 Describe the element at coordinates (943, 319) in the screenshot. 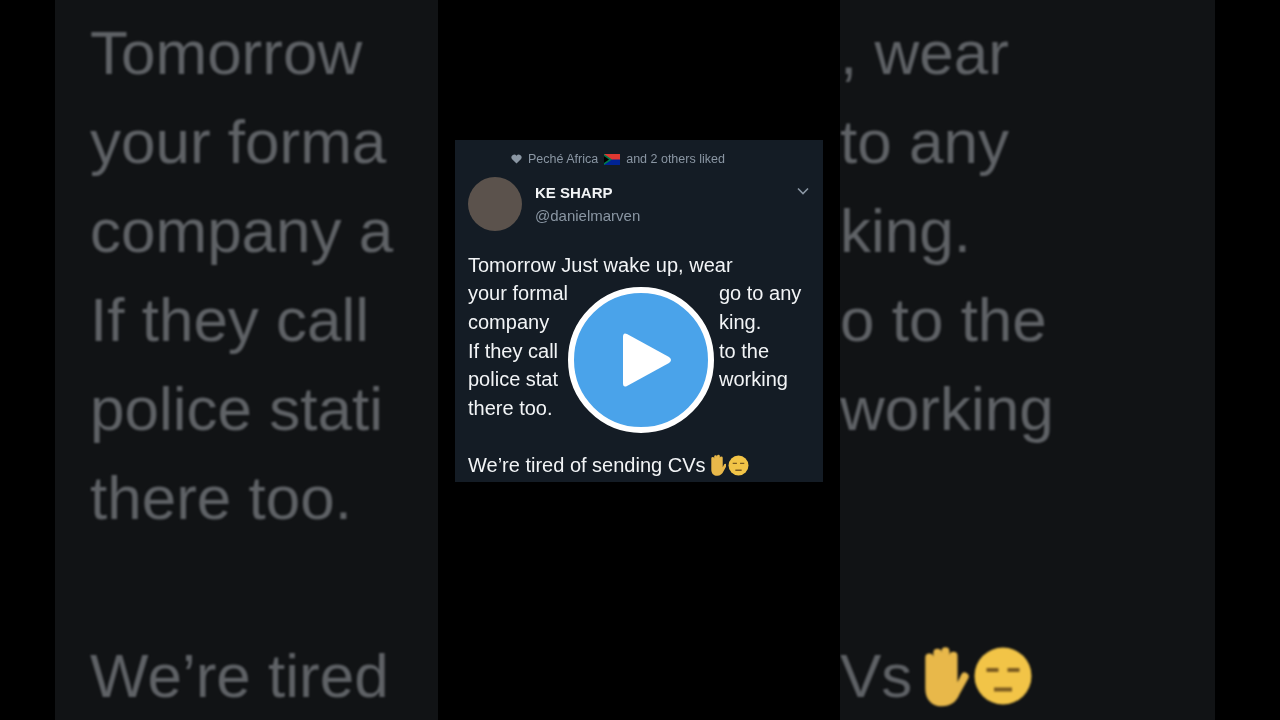

I see `background-text: o to the` at that location.